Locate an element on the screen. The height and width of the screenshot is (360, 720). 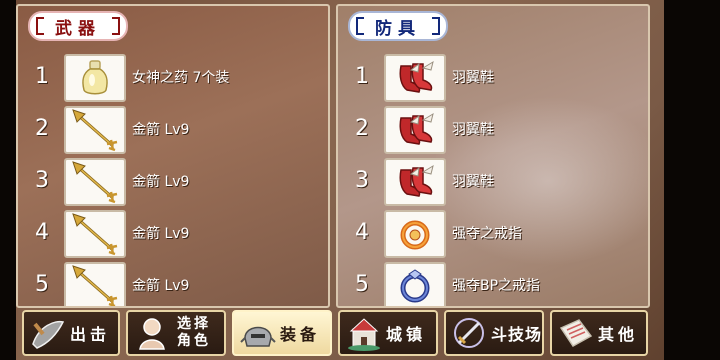
armor-slot-4: 4 强夺之戒指 is located at coordinates (493, 234).